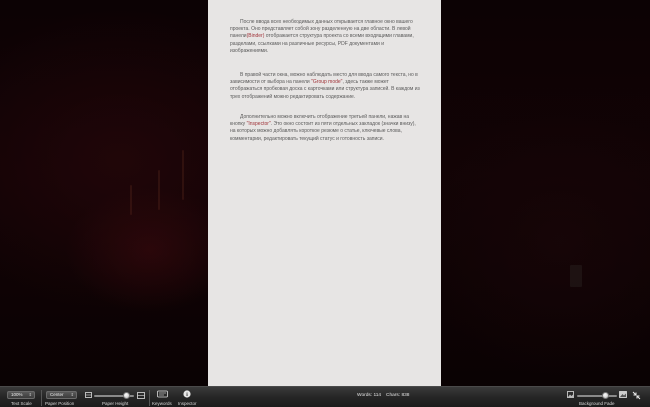 The width and height of the screenshot is (650, 407). Describe the element at coordinates (369, 395) in the screenshot. I see `word-count: Words: 114` at that location.